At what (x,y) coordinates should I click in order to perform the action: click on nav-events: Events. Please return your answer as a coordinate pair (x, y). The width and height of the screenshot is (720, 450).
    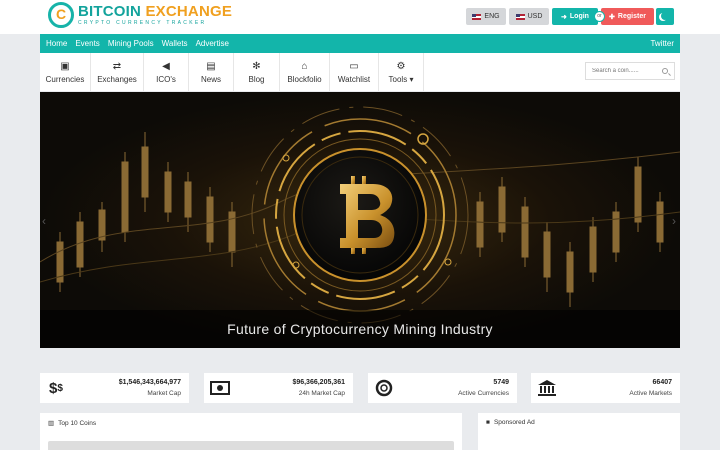
    Looking at the image, I should click on (87, 43).